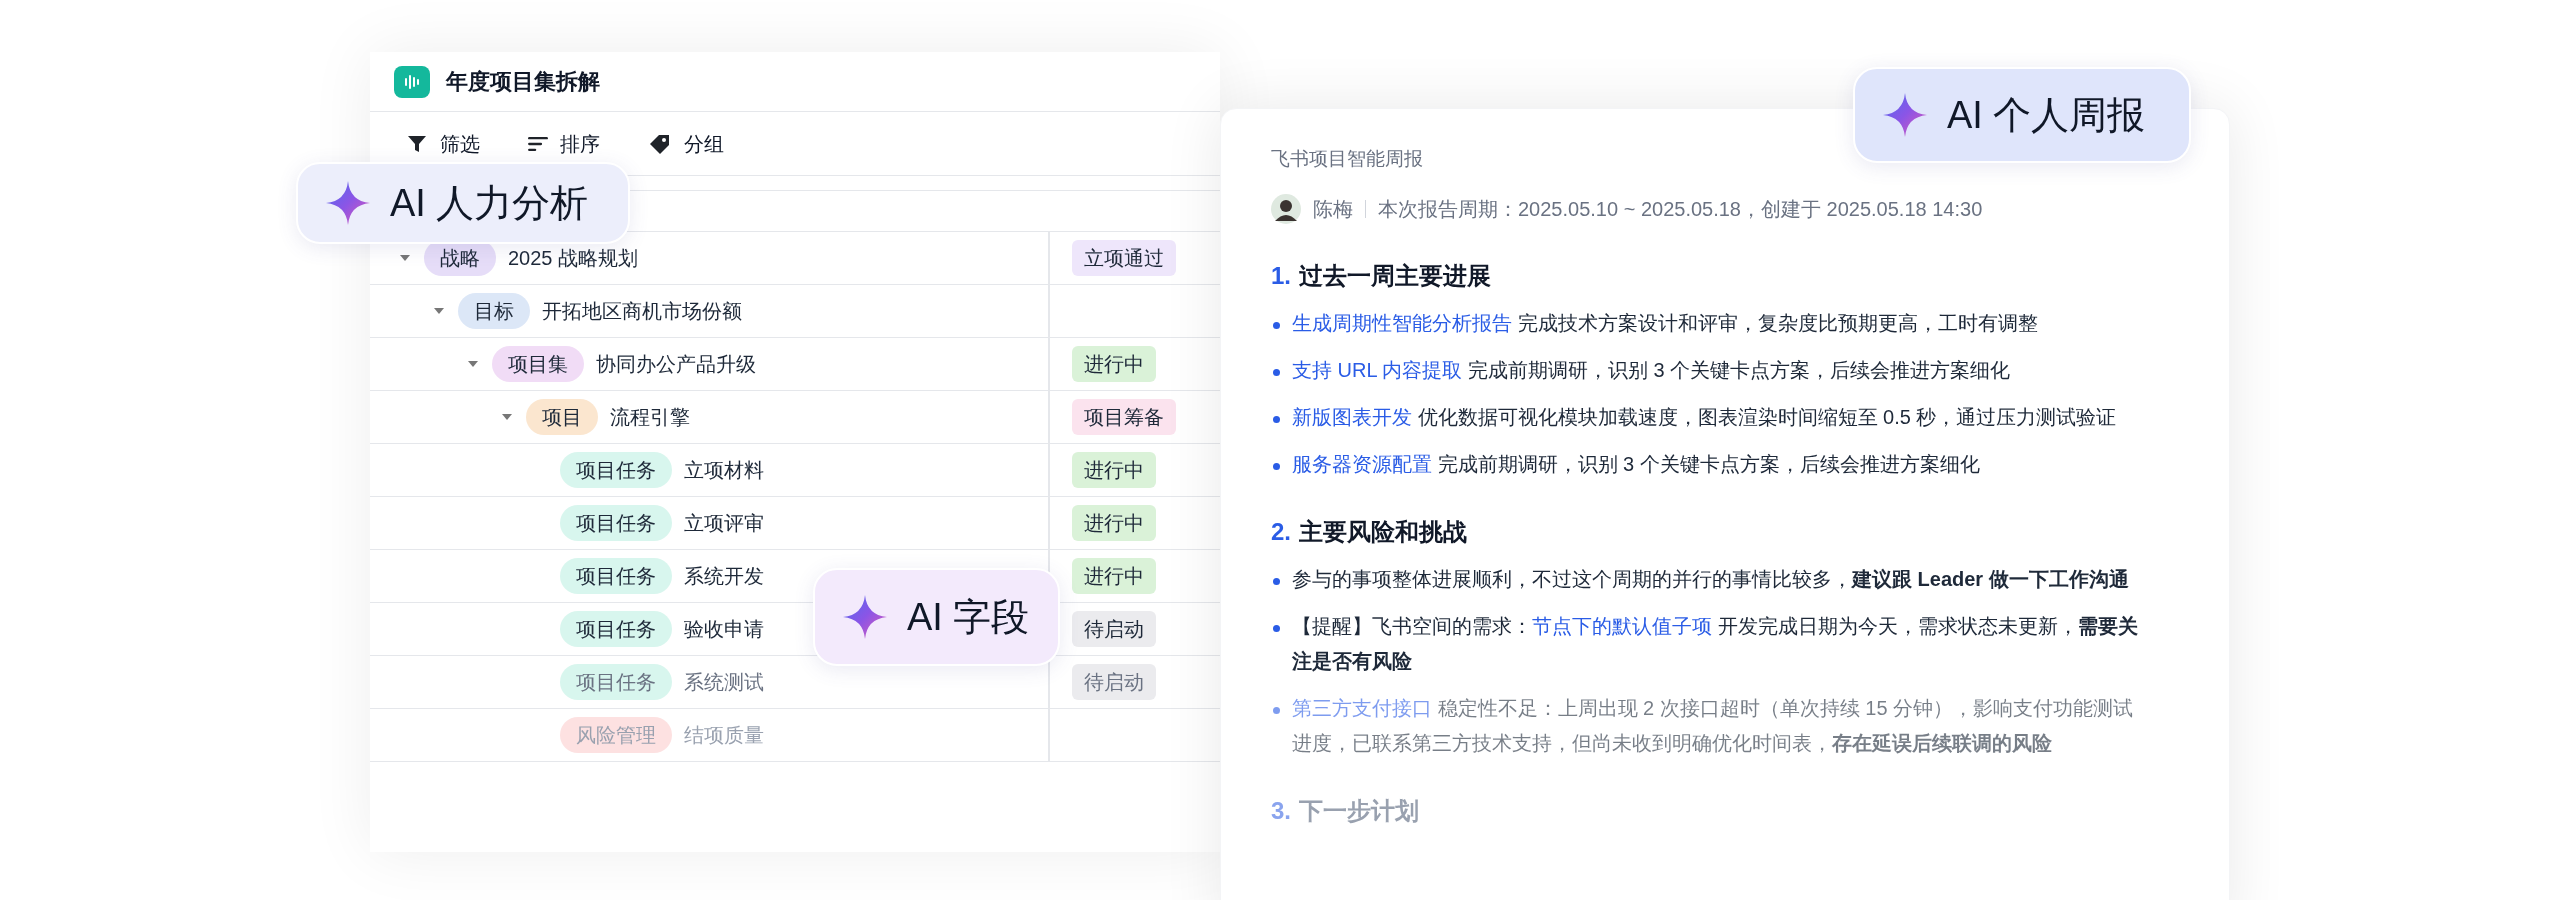 This screenshot has height=900, width=2560. What do you see at coordinates (1652, 370) in the screenshot?
I see `report-paragraph: 支持 URL 内容提取 完成前期调研，识别 3 个关键卡点方案，后续会推进方案细化` at bounding box center [1652, 370].